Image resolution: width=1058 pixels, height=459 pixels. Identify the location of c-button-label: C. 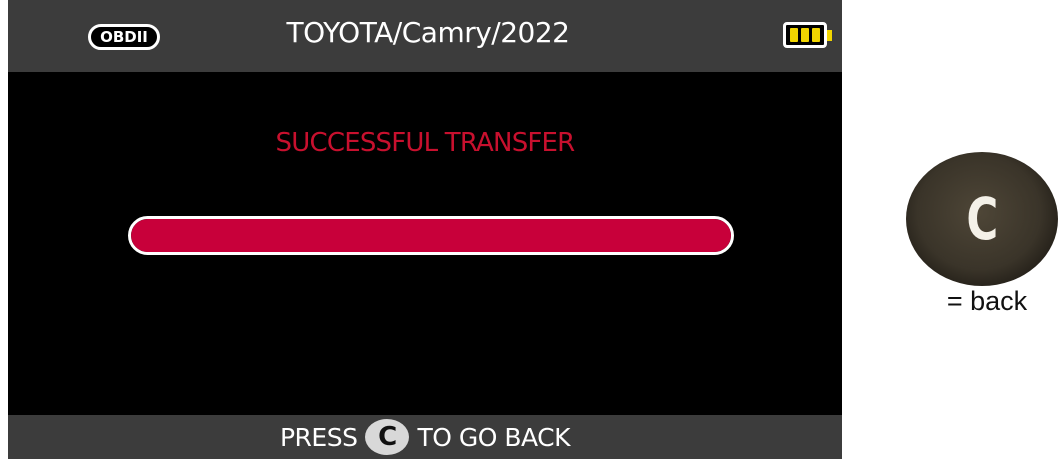
(982, 219).